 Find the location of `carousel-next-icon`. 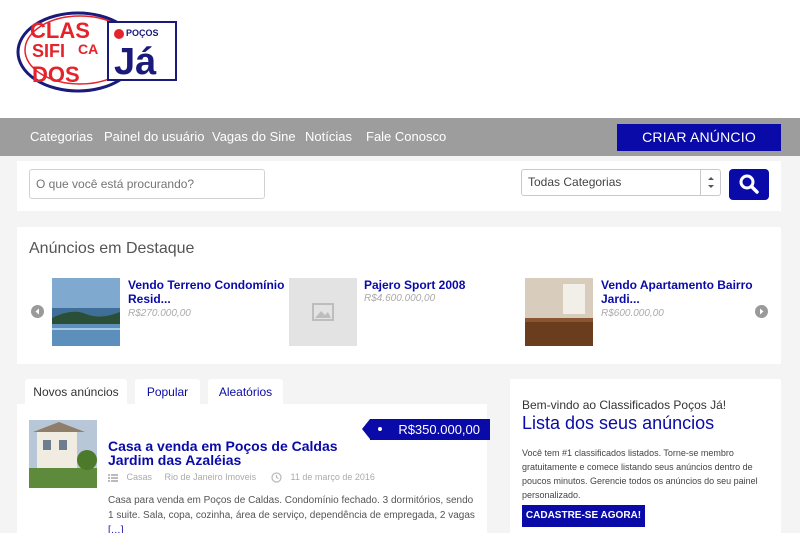

carousel-next-icon is located at coordinates (761, 311).